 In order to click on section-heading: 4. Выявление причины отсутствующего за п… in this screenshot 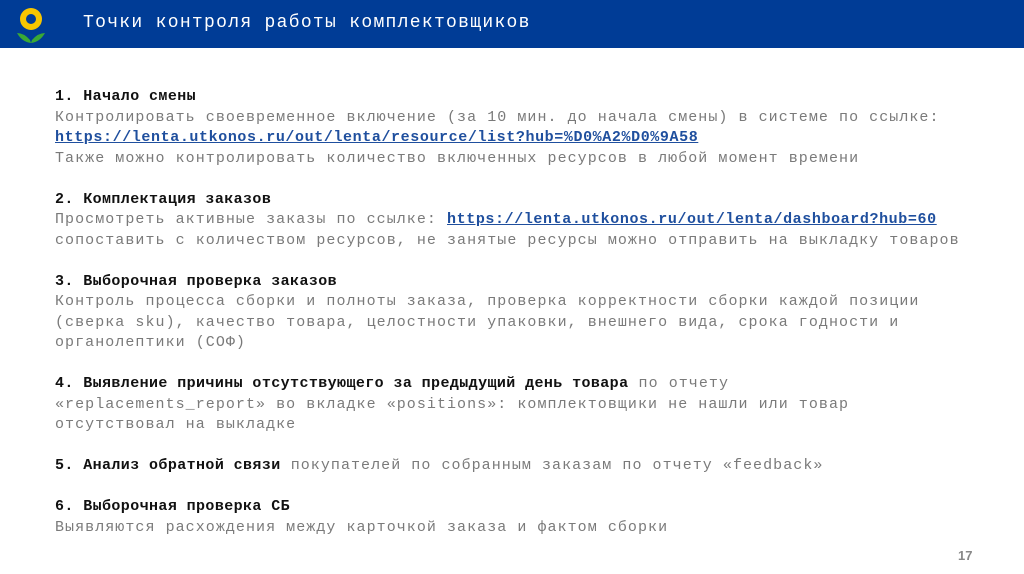, I will do `click(342, 383)`.